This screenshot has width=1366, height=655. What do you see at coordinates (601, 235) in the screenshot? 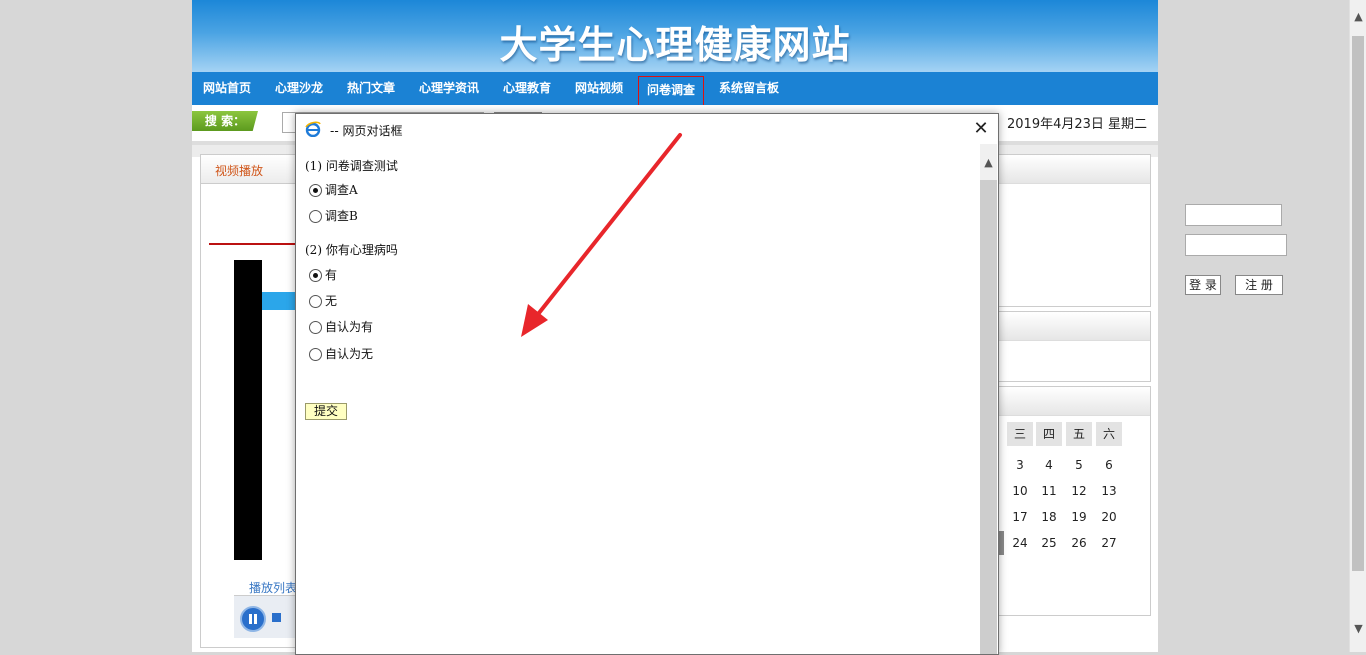
I see `annotation-arrow-icon` at bounding box center [601, 235].